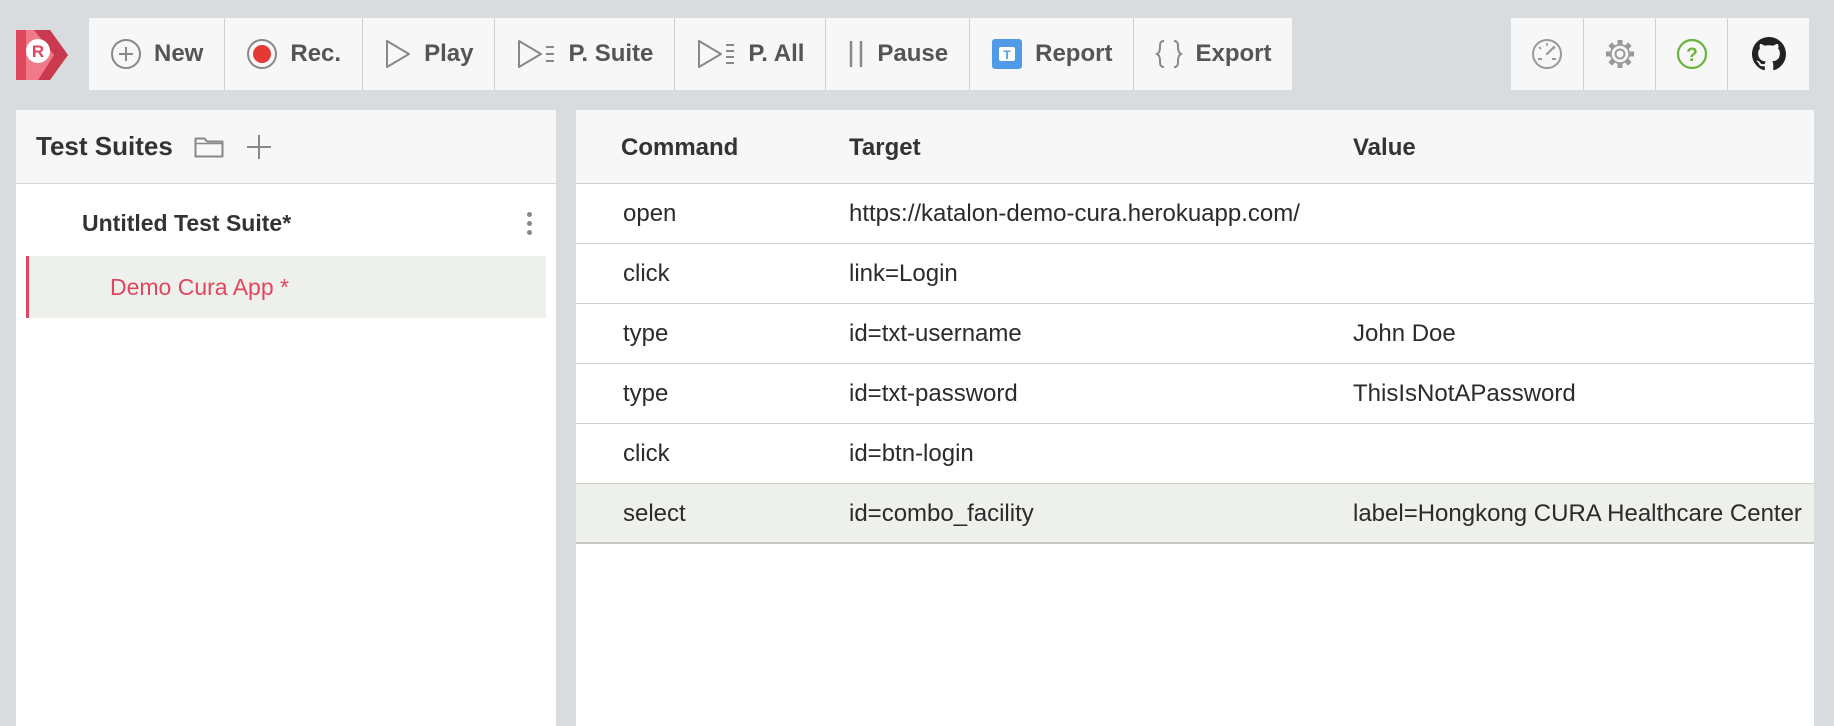  What do you see at coordinates (776, 53) in the screenshot?
I see `play-all-button-label: P. All` at bounding box center [776, 53].